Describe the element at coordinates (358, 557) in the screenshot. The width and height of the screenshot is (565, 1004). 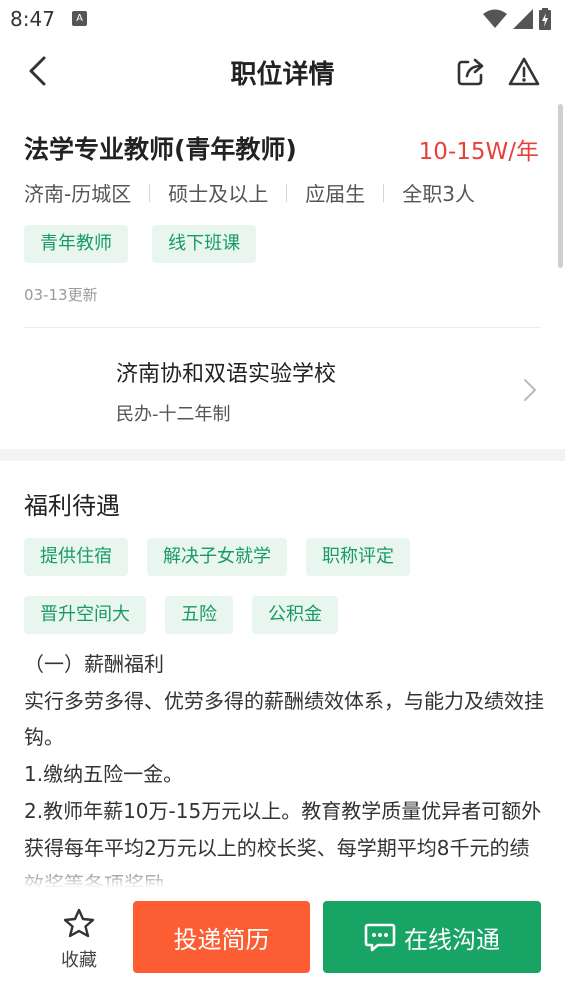
I see `benefit-tag: 职称评定` at that location.